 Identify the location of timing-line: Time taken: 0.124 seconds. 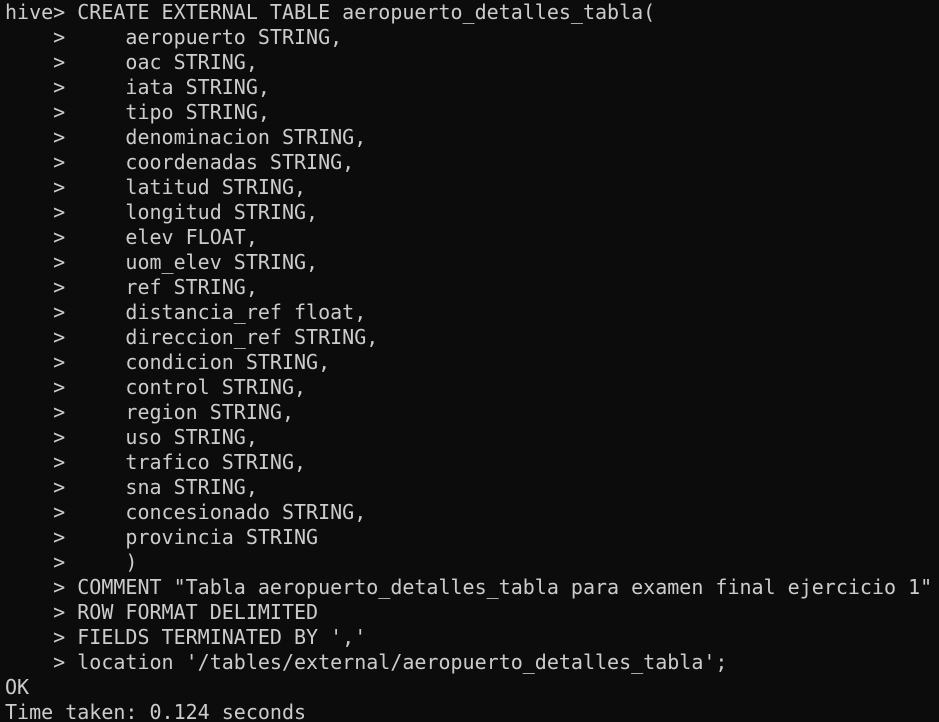
(156, 711).